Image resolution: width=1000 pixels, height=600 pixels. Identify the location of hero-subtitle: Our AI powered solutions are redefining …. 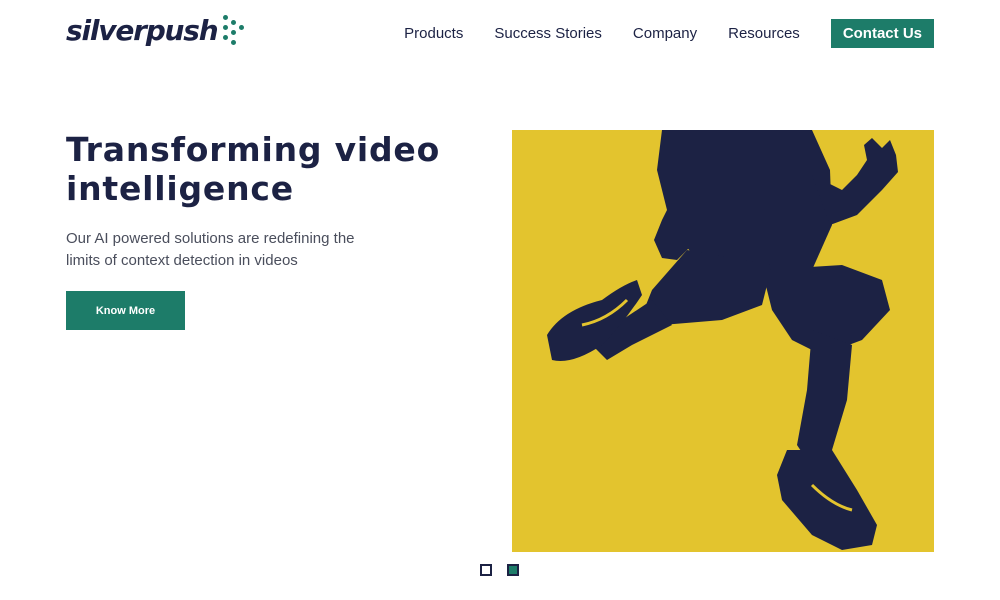
(210, 249).